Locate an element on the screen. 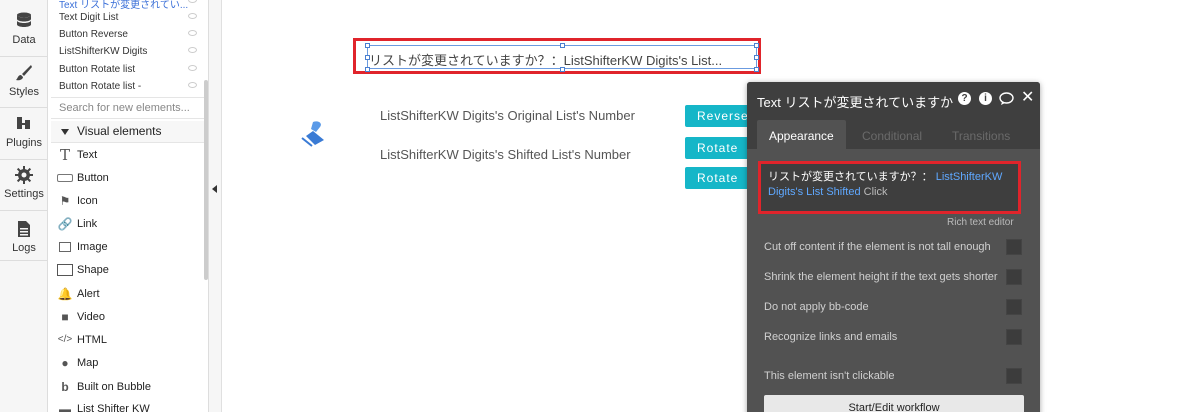 The height and width of the screenshot is (412, 1200). nav-settings-label: Settings is located at coordinates (24, 194).